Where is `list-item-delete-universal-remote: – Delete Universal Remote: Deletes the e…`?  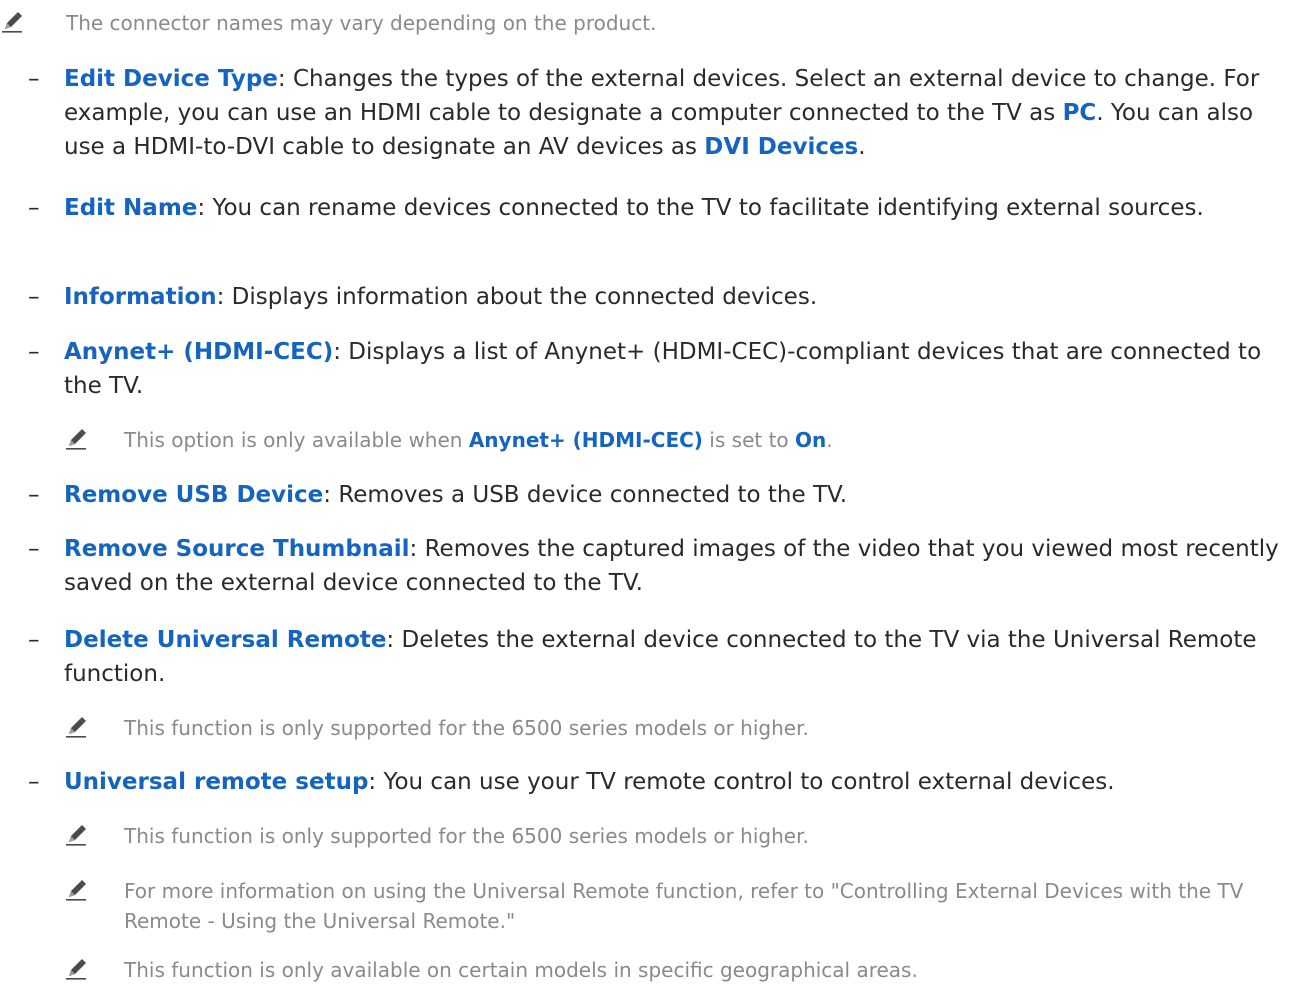 list-item-delete-universal-remote: – Delete Universal Remote: Deletes the e… is located at coordinates (663, 657).